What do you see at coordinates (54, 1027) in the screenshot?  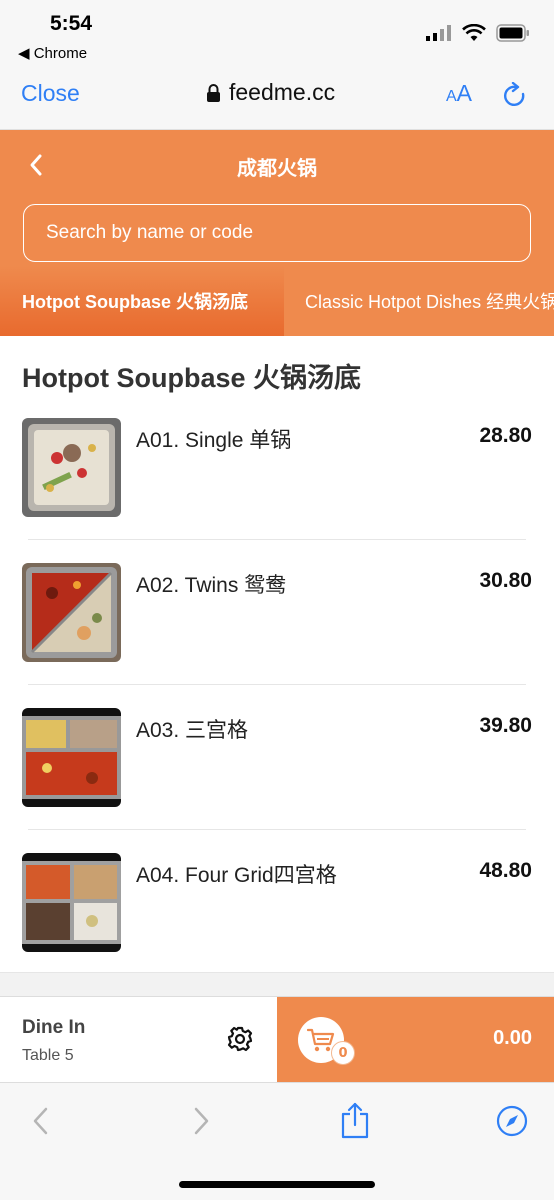 I see `order-mode: Dine In` at bounding box center [54, 1027].